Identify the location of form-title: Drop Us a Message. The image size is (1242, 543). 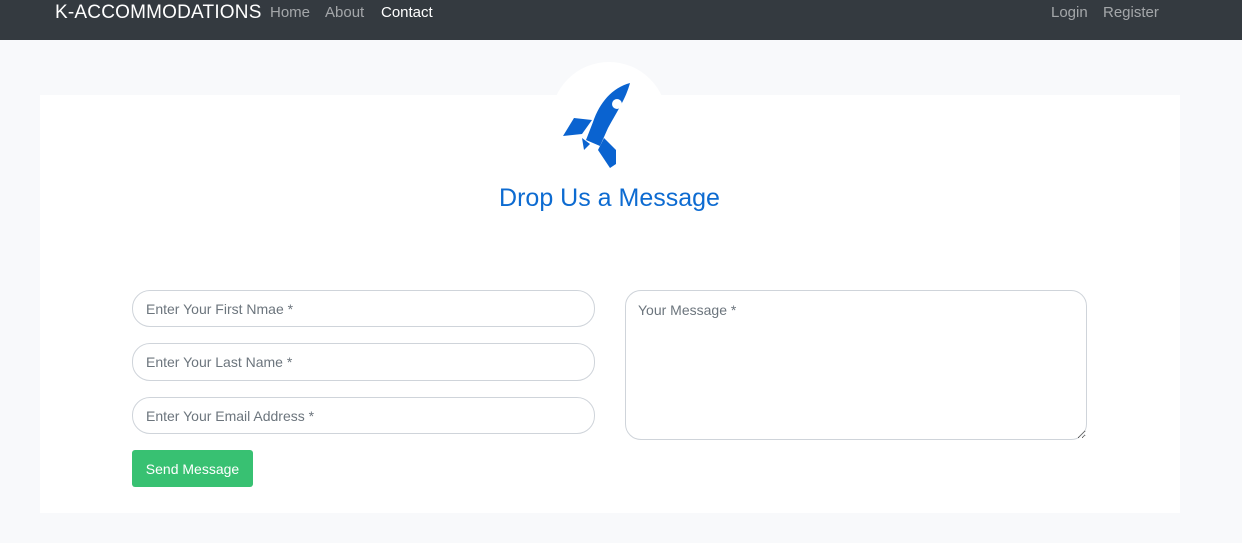
(609, 198).